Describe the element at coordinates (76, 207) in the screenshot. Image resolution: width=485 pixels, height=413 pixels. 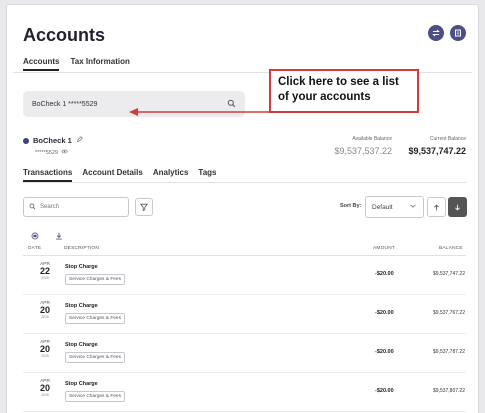
I see `transaction-search-input: Search` at that location.